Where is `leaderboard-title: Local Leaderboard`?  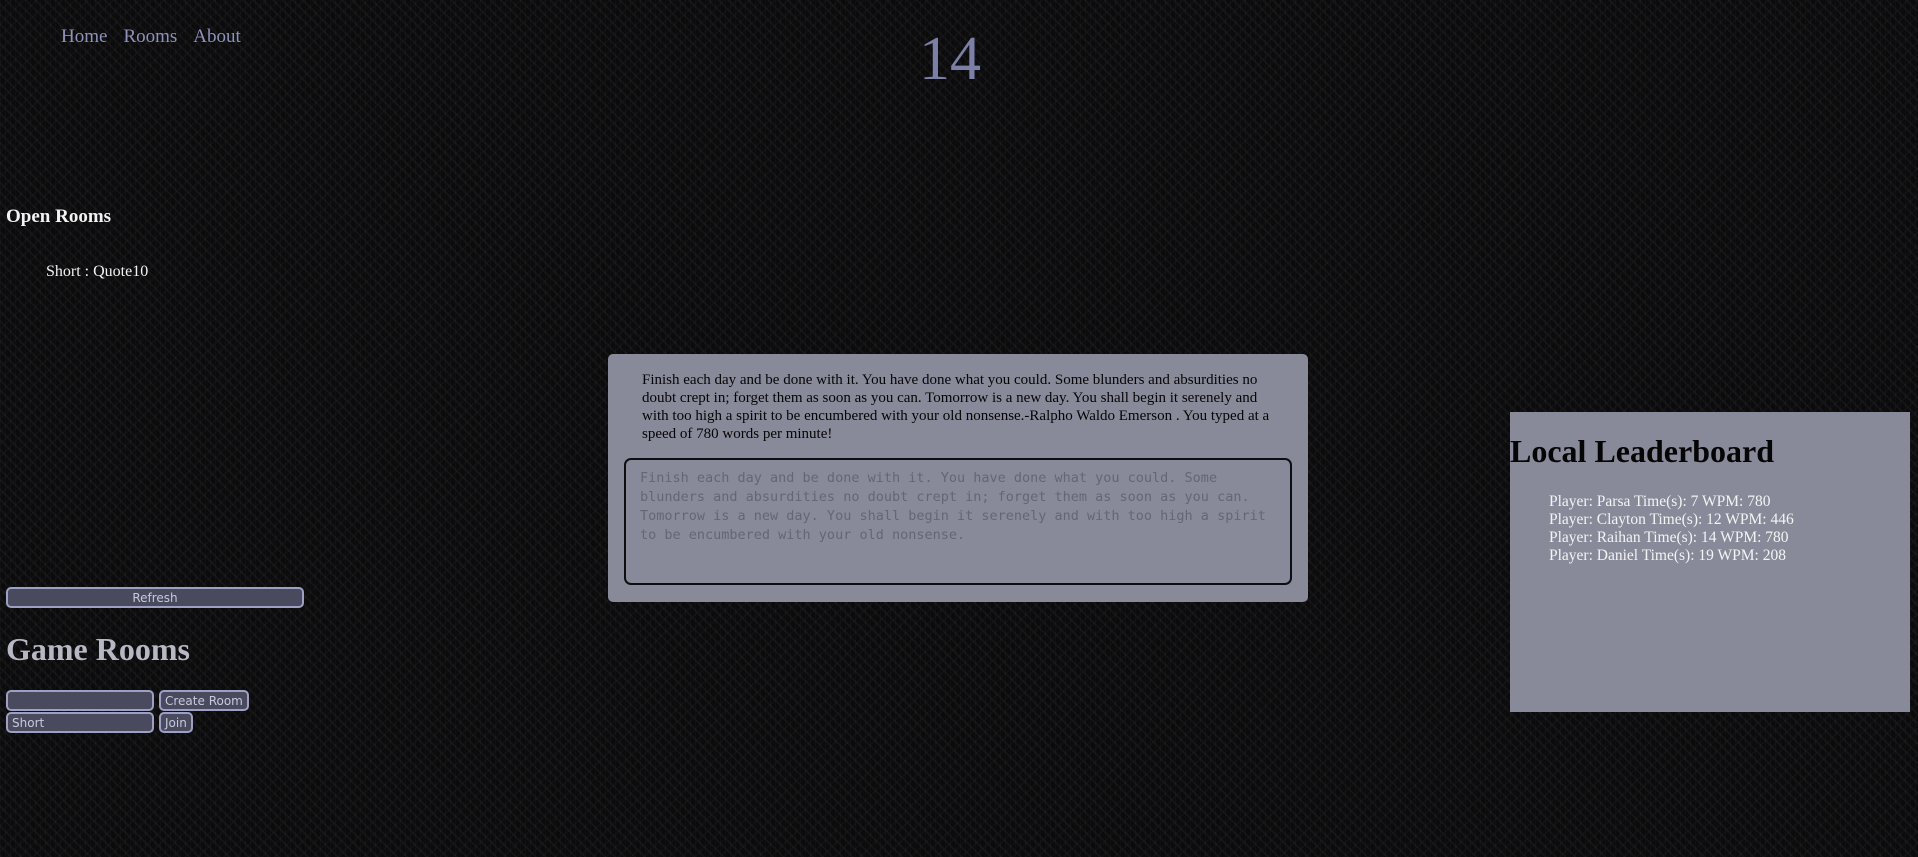 leaderboard-title: Local Leaderboard is located at coordinates (1642, 451).